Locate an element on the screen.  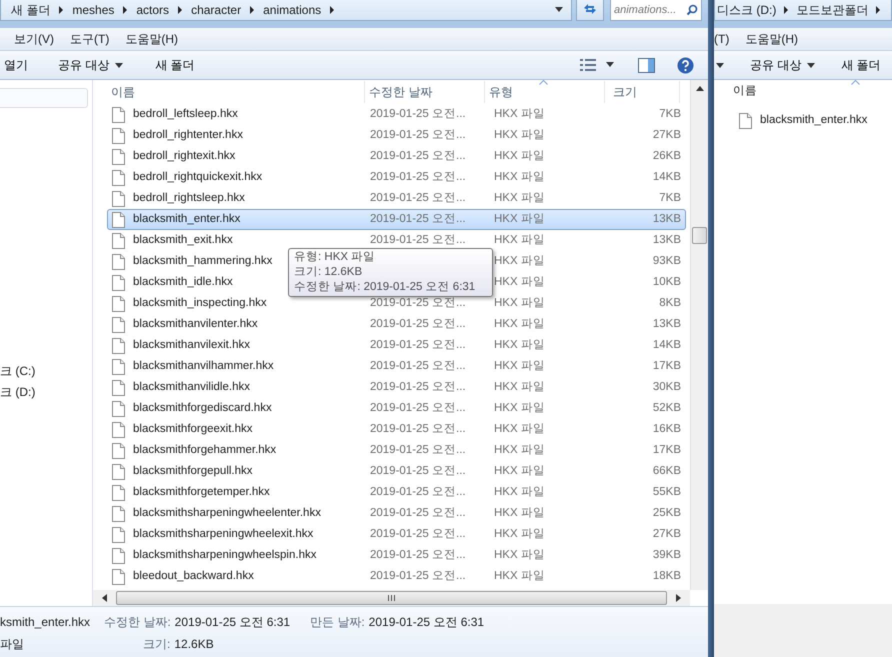
file-name: blacksmith_idle.hkx is located at coordinates (183, 283).